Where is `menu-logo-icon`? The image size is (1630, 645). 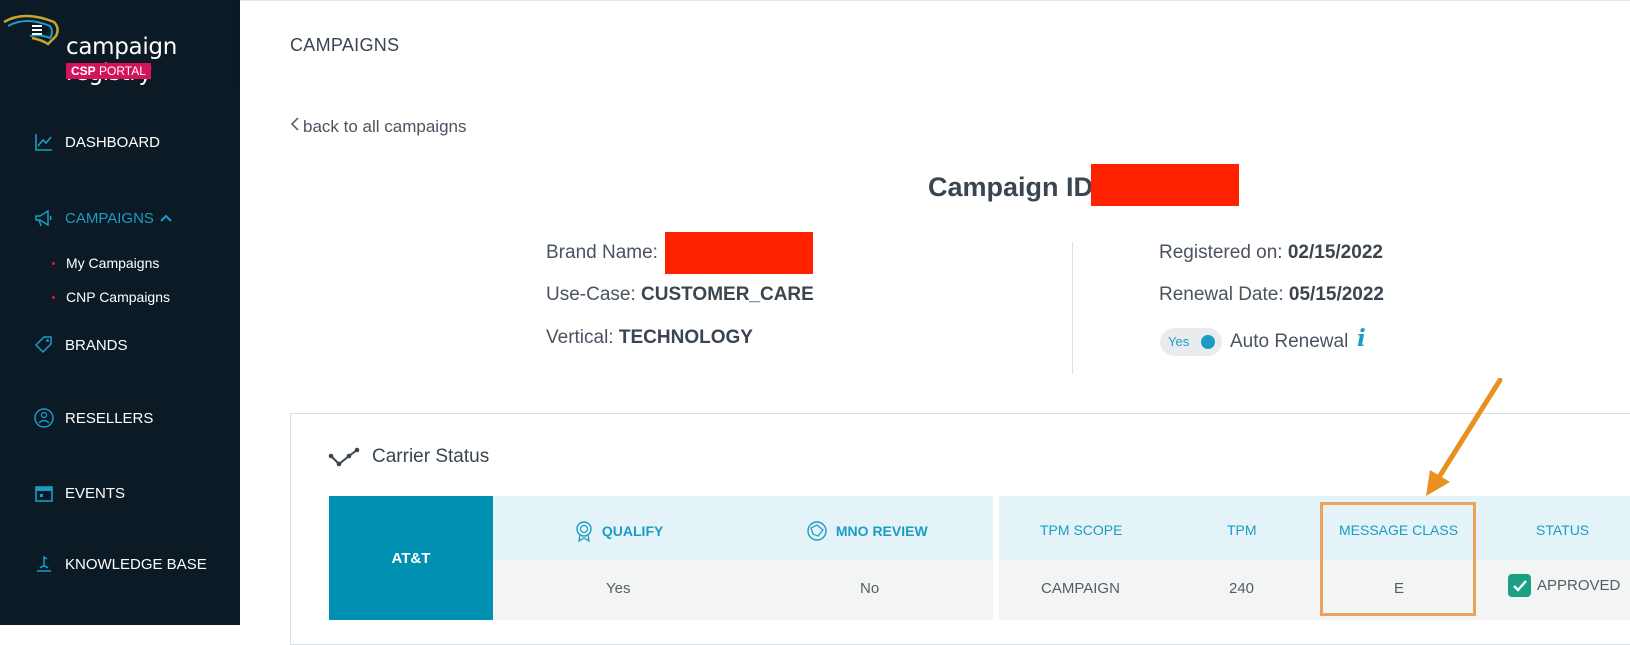
menu-logo-icon is located at coordinates (33, 36).